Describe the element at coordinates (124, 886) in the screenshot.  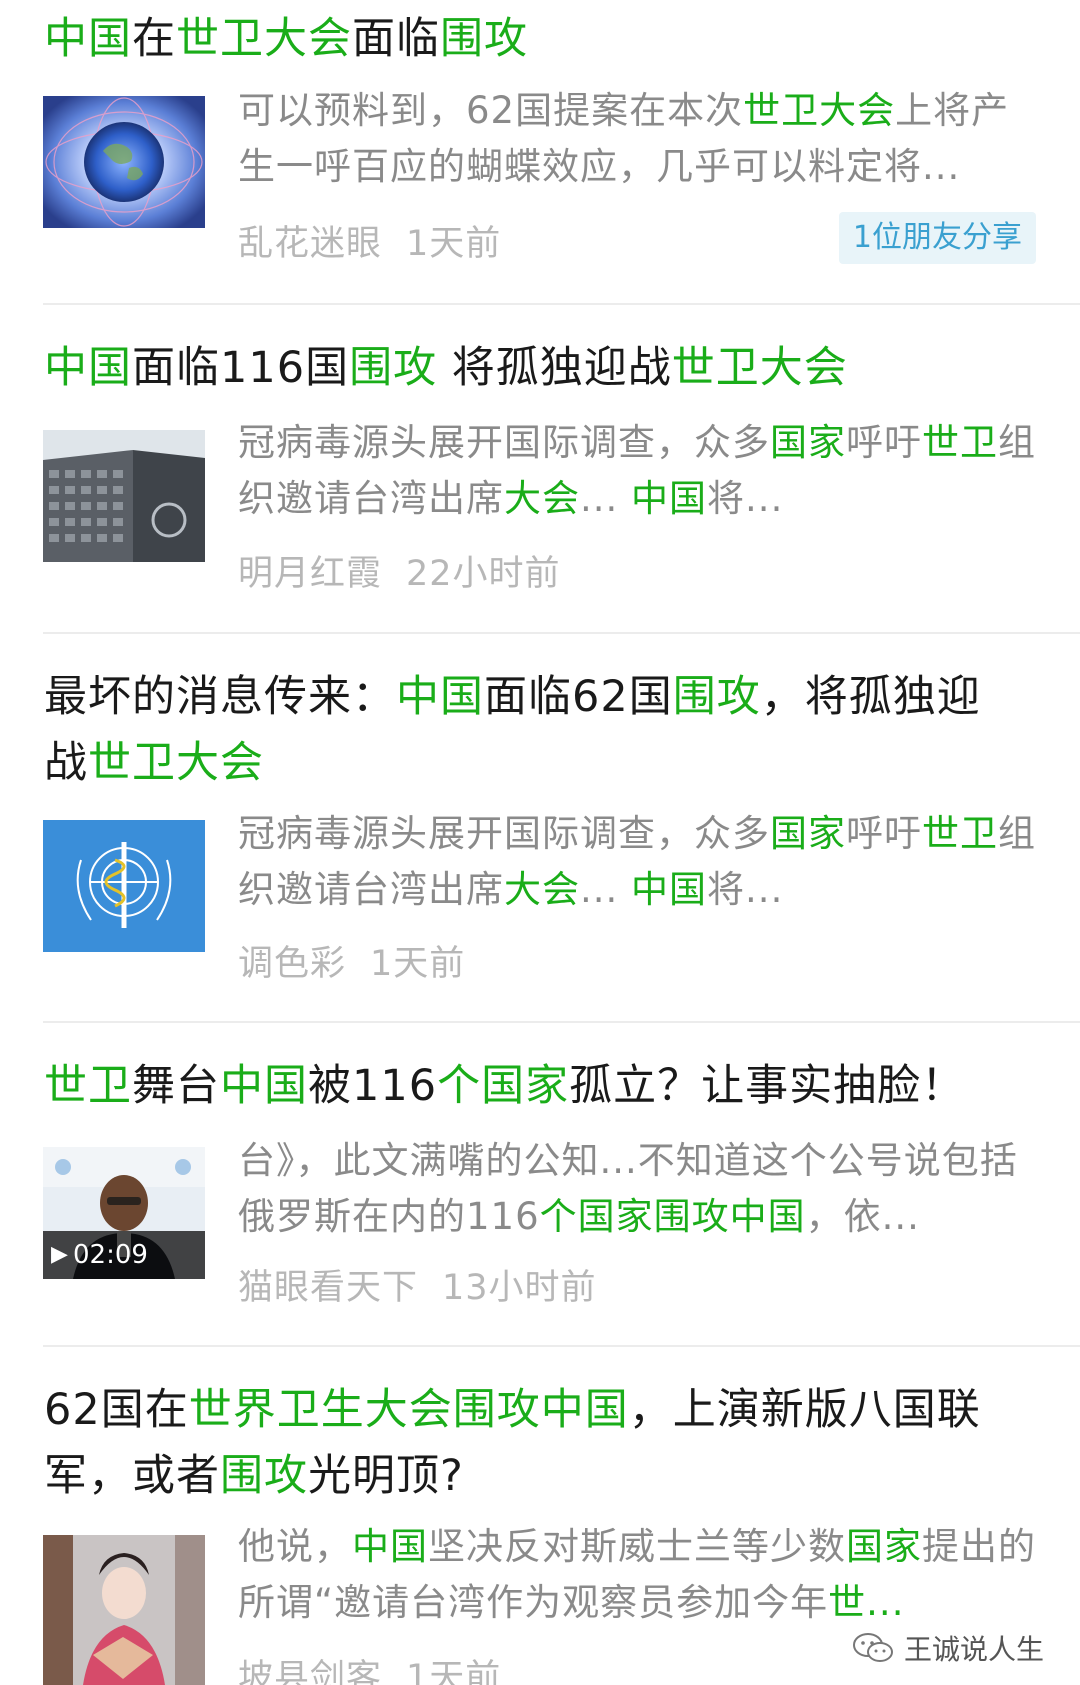
I see `who-logo-image` at that location.